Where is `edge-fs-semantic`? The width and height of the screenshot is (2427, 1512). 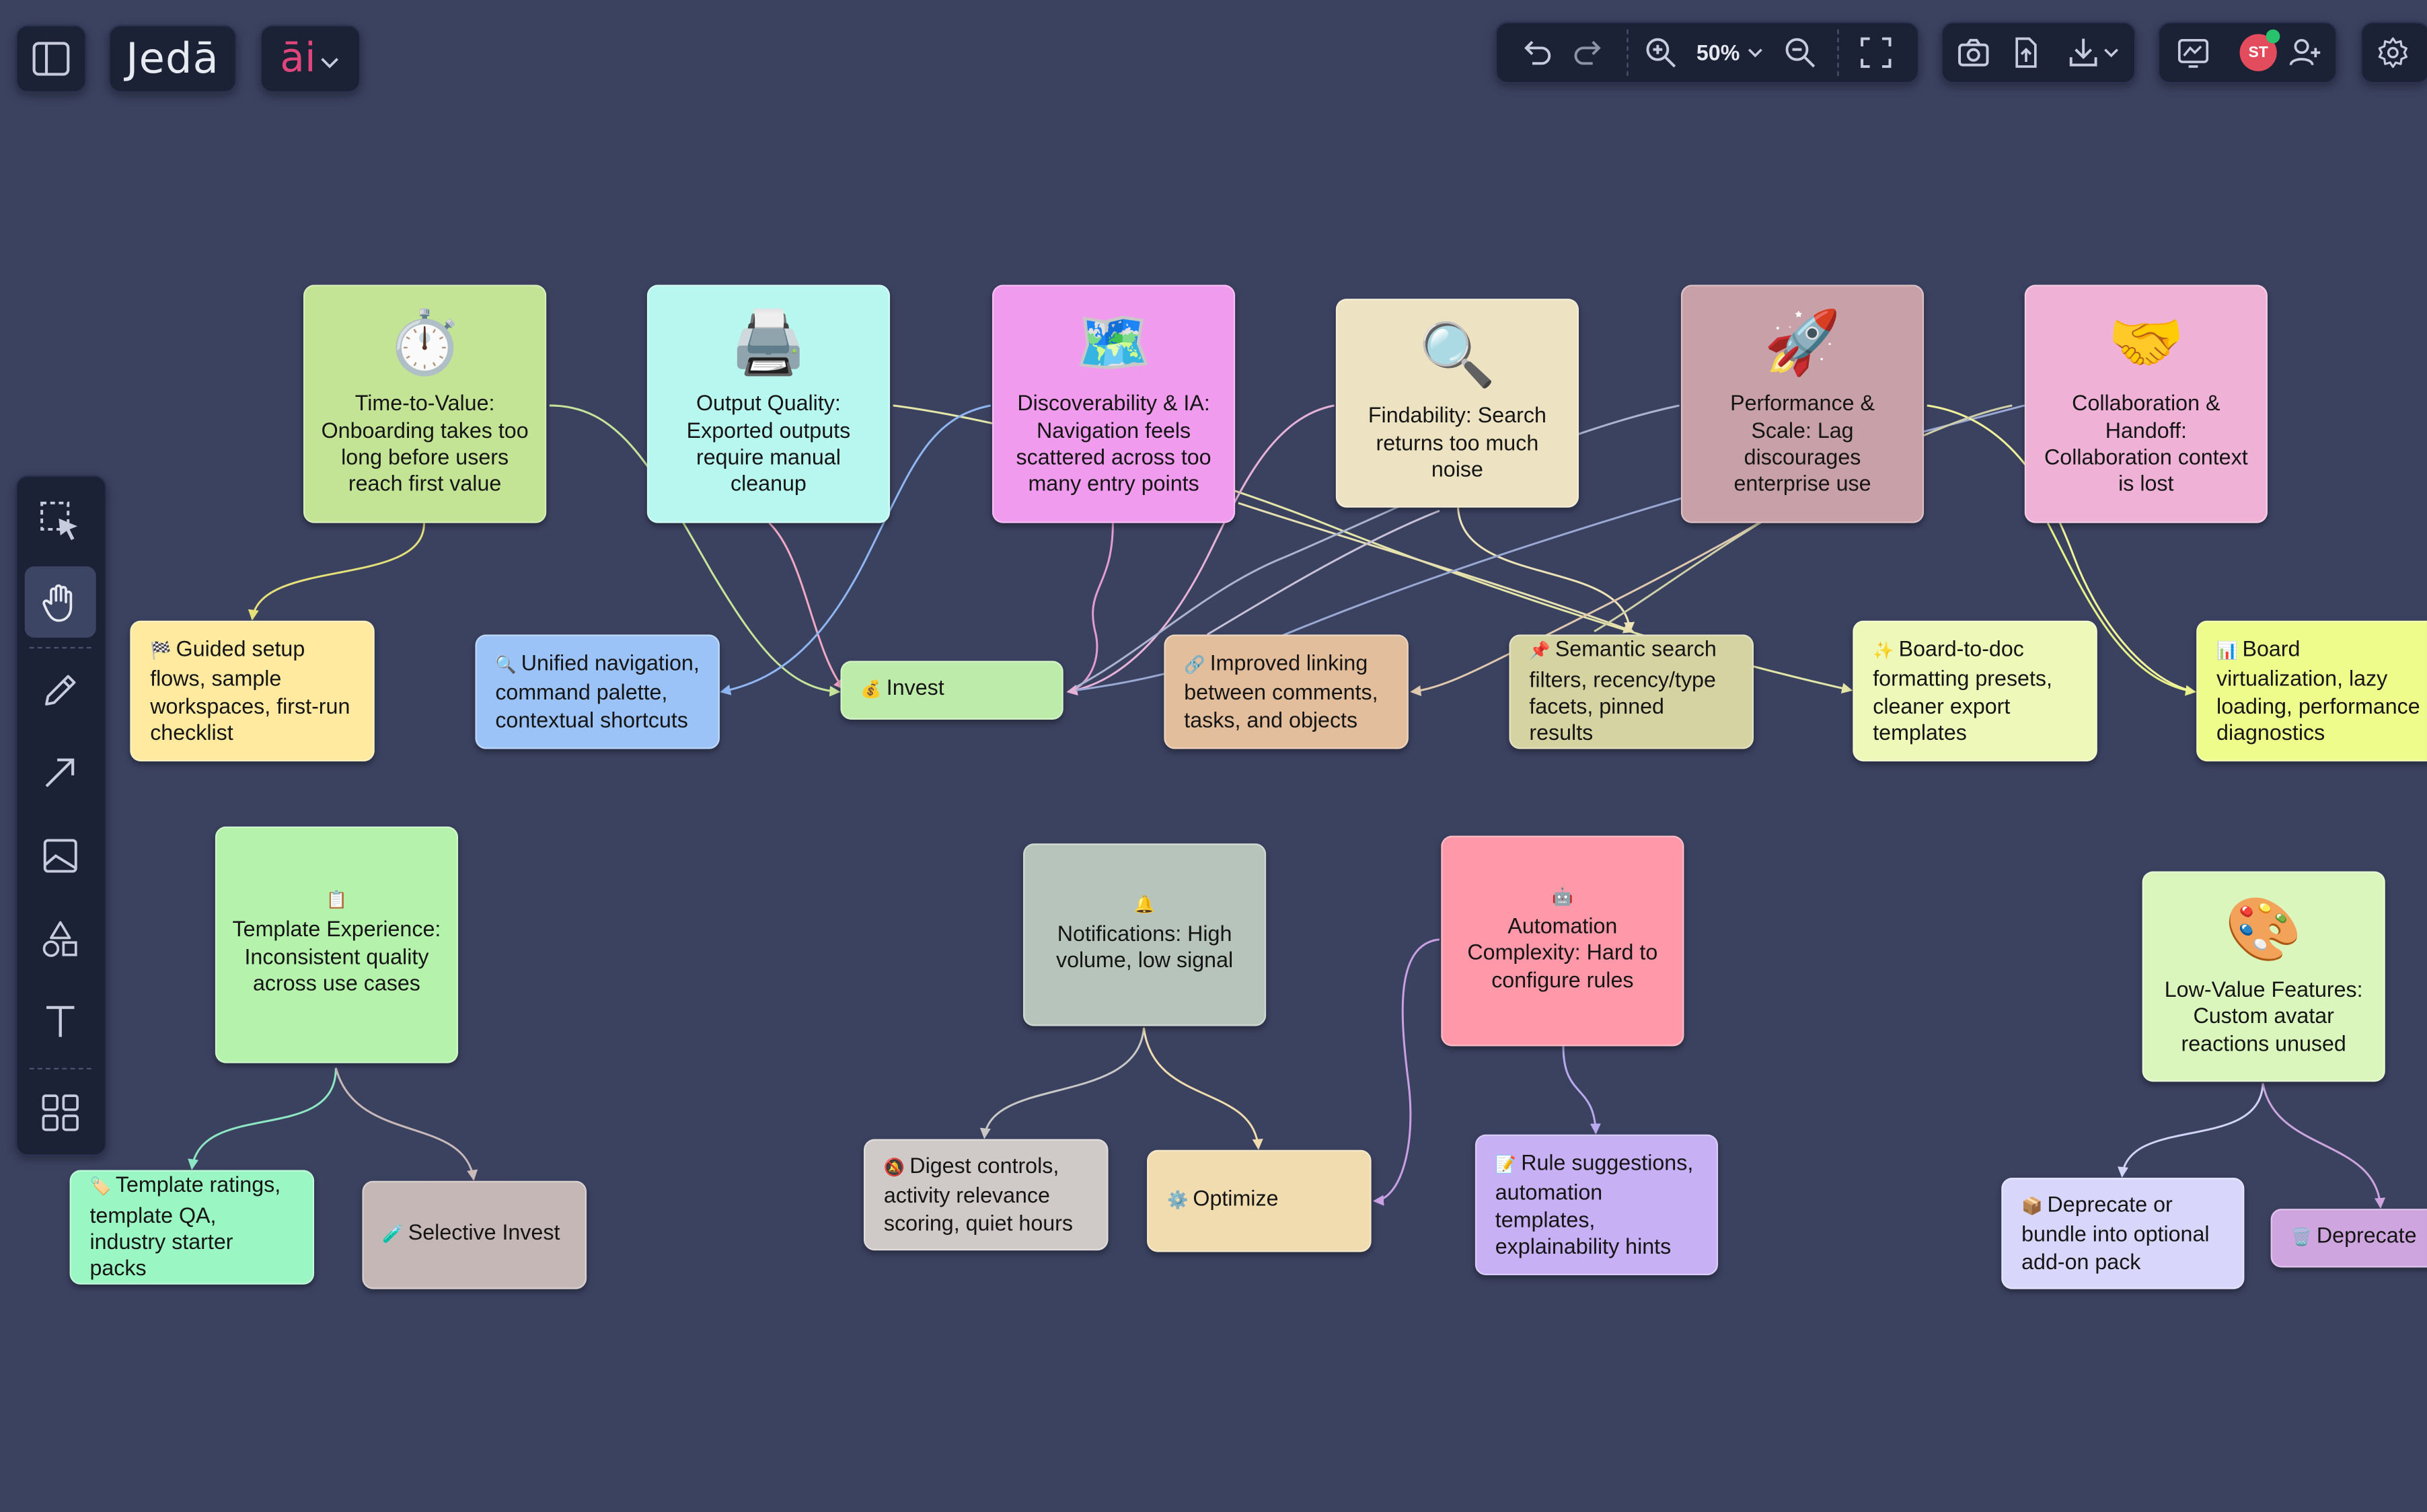
edge-fs-semantic is located at coordinates (1546, 570).